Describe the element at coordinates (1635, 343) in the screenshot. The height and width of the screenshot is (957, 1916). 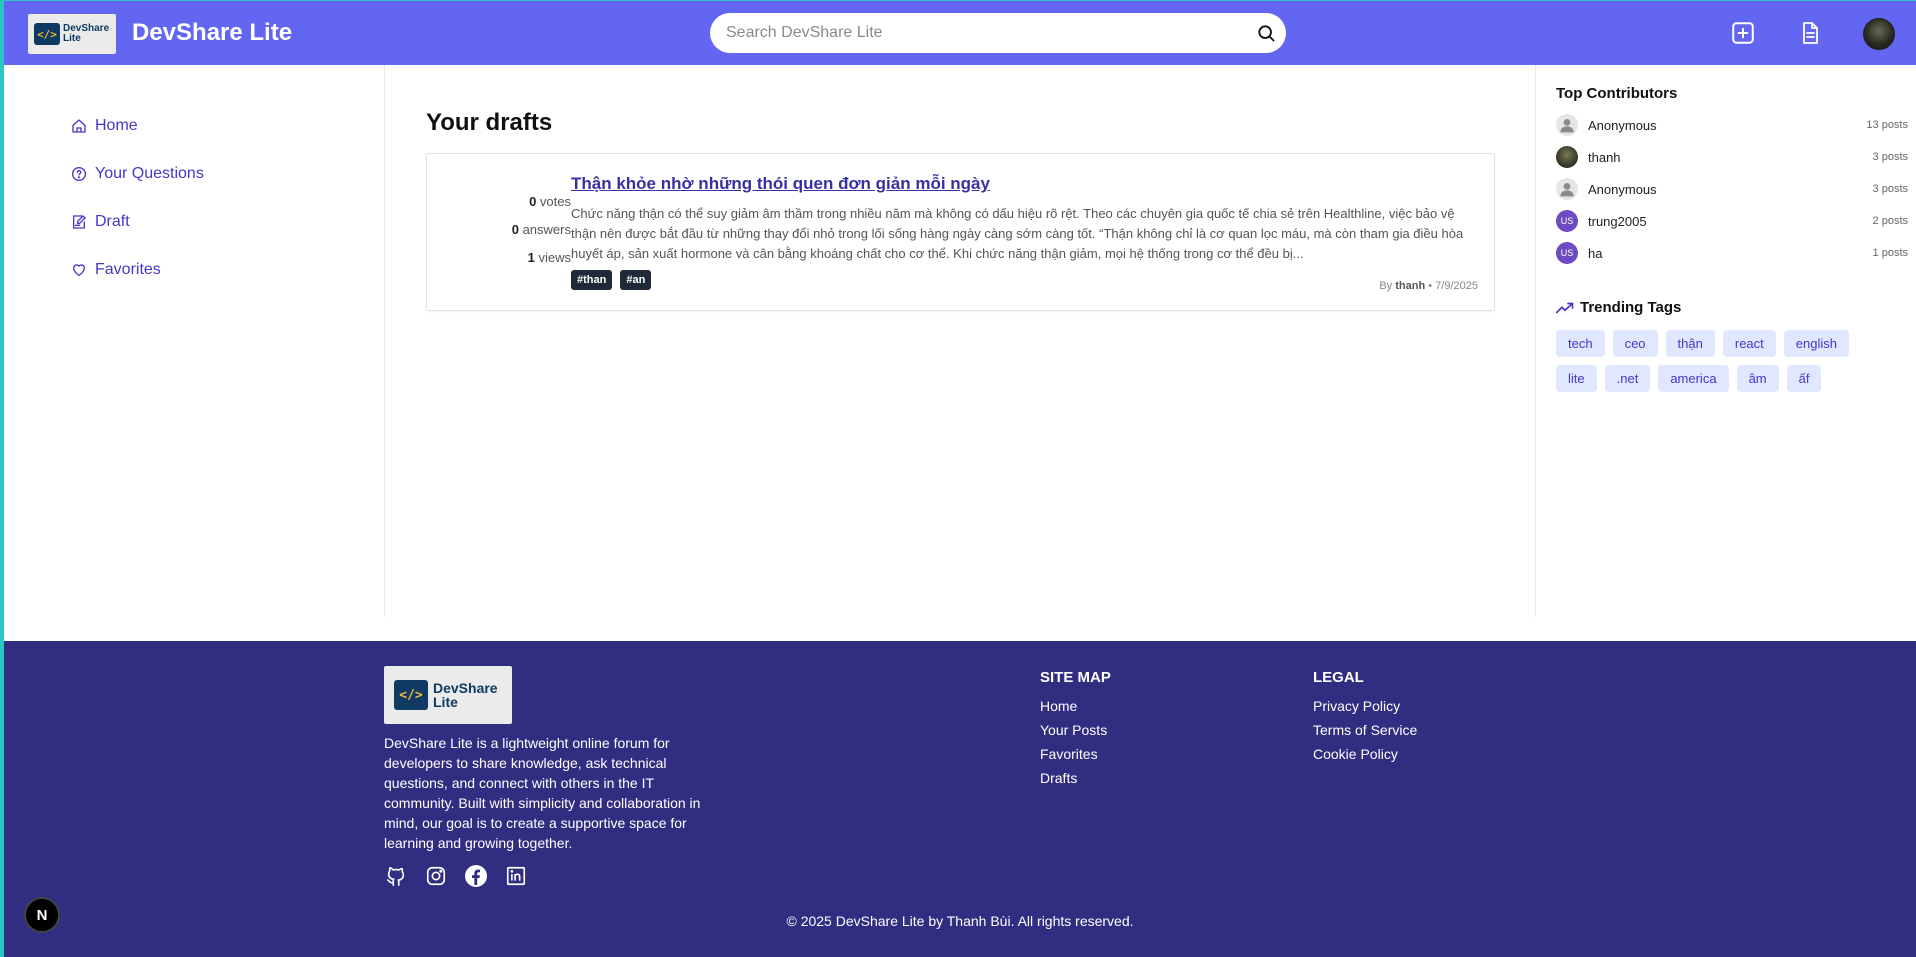
I see `trending-tag: ceo` at that location.